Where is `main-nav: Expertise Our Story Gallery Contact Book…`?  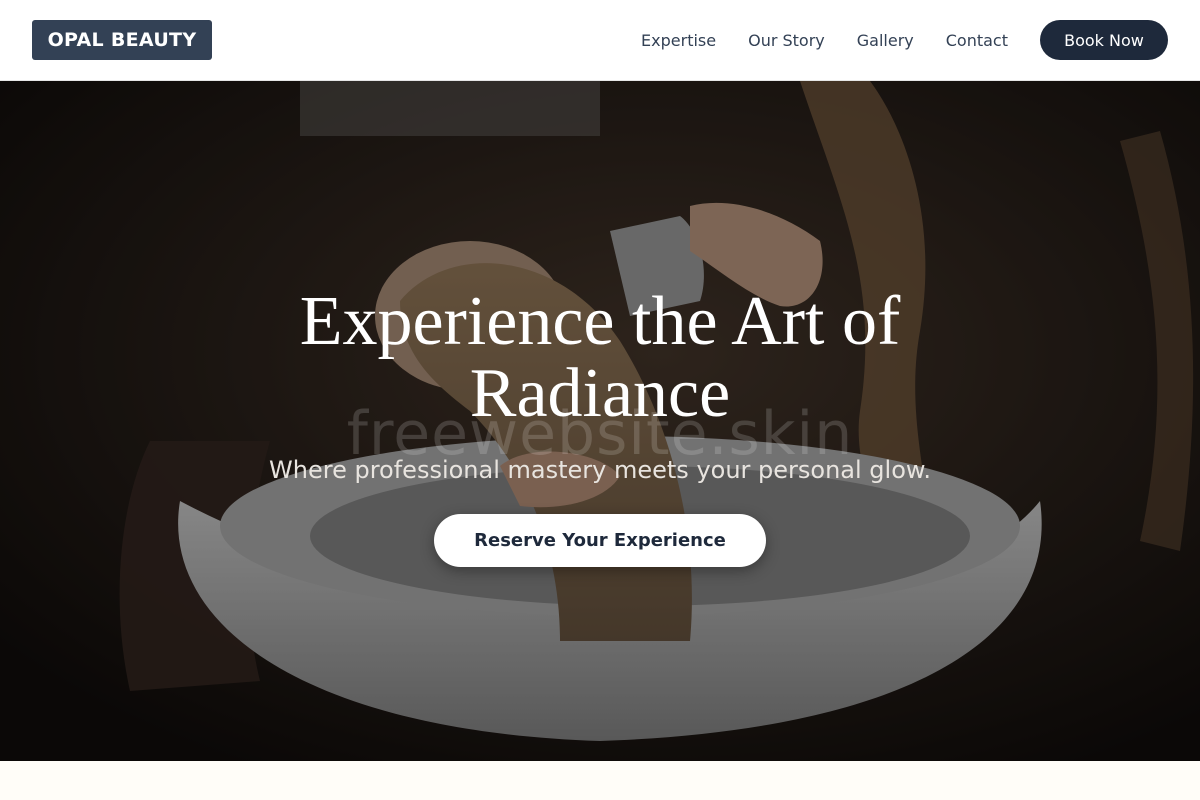 main-nav: Expertise Our Story Gallery Contact Book… is located at coordinates (904, 40).